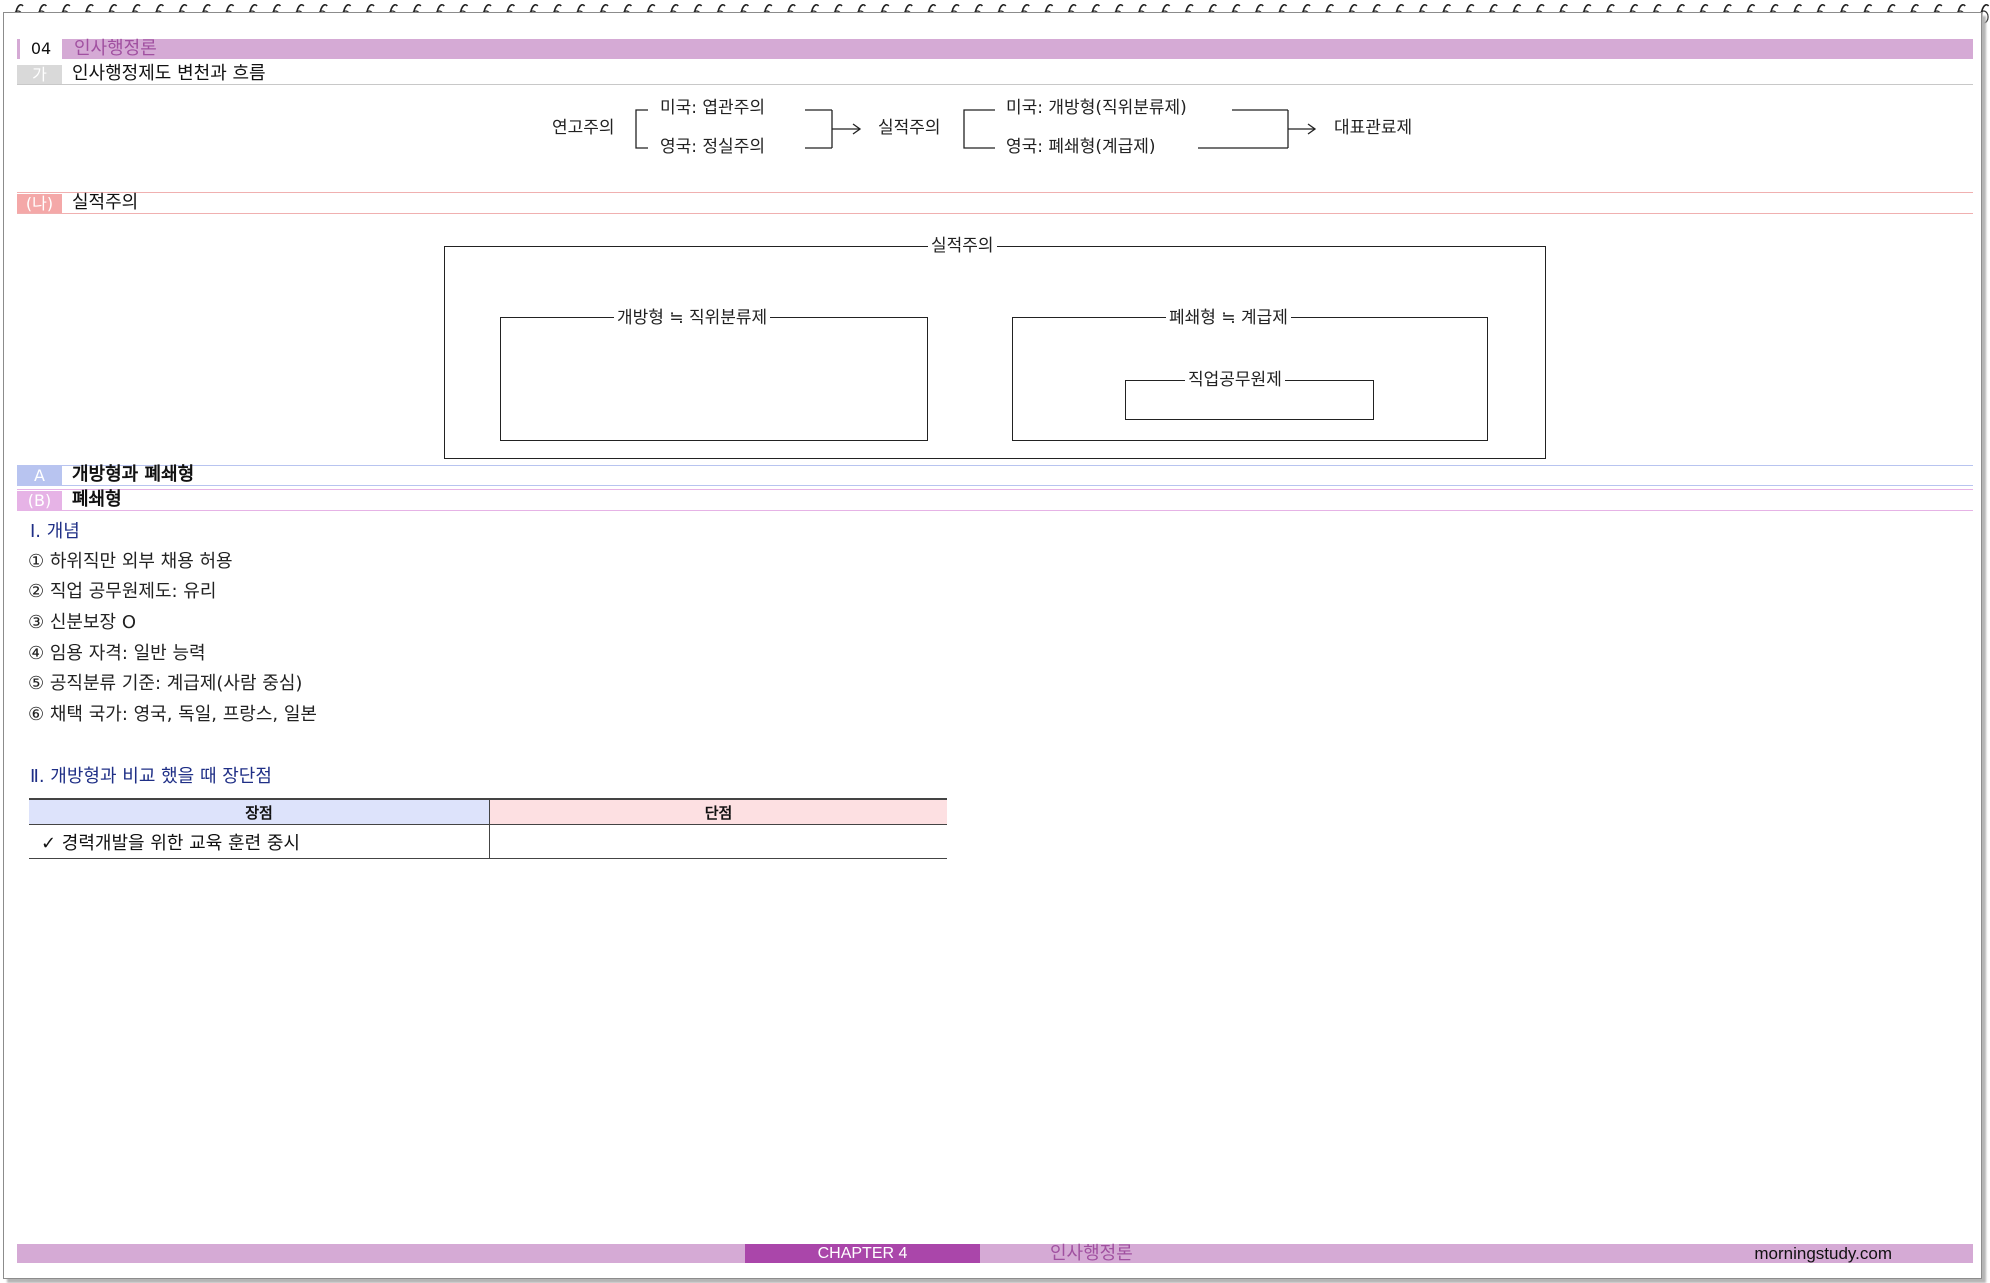 The image size is (1990, 1283). Describe the element at coordinates (105, 202) in the screenshot. I see `section-na-title: 실적주의` at that location.